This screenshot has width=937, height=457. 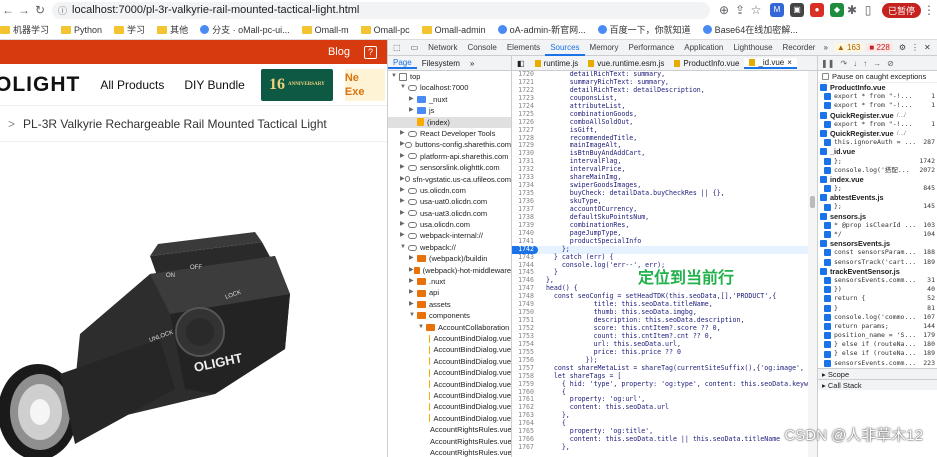 I want to click on tree-item: ▶ sensorslink.olighttk.com, so click(x=449, y=167).